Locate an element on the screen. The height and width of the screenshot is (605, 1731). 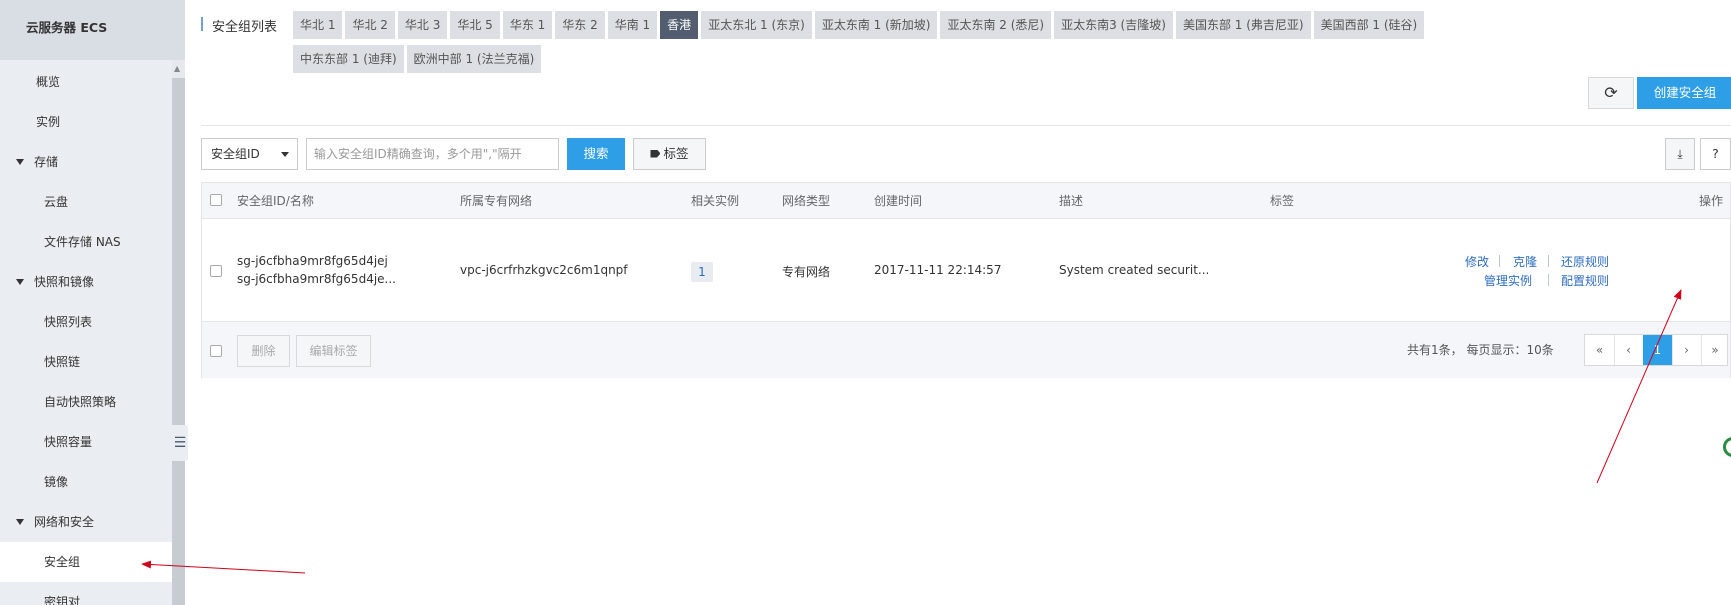
annotation-arrow-to-security-group is located at coordinates (223, 567).